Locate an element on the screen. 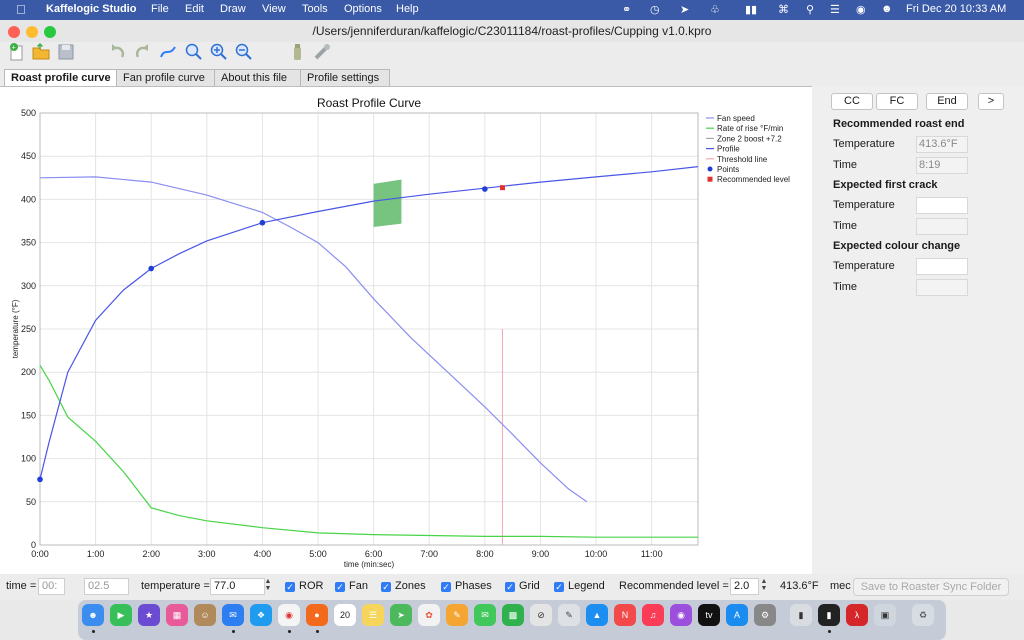  x-tick-label: 0:00 is located at coordinates (40, 554).